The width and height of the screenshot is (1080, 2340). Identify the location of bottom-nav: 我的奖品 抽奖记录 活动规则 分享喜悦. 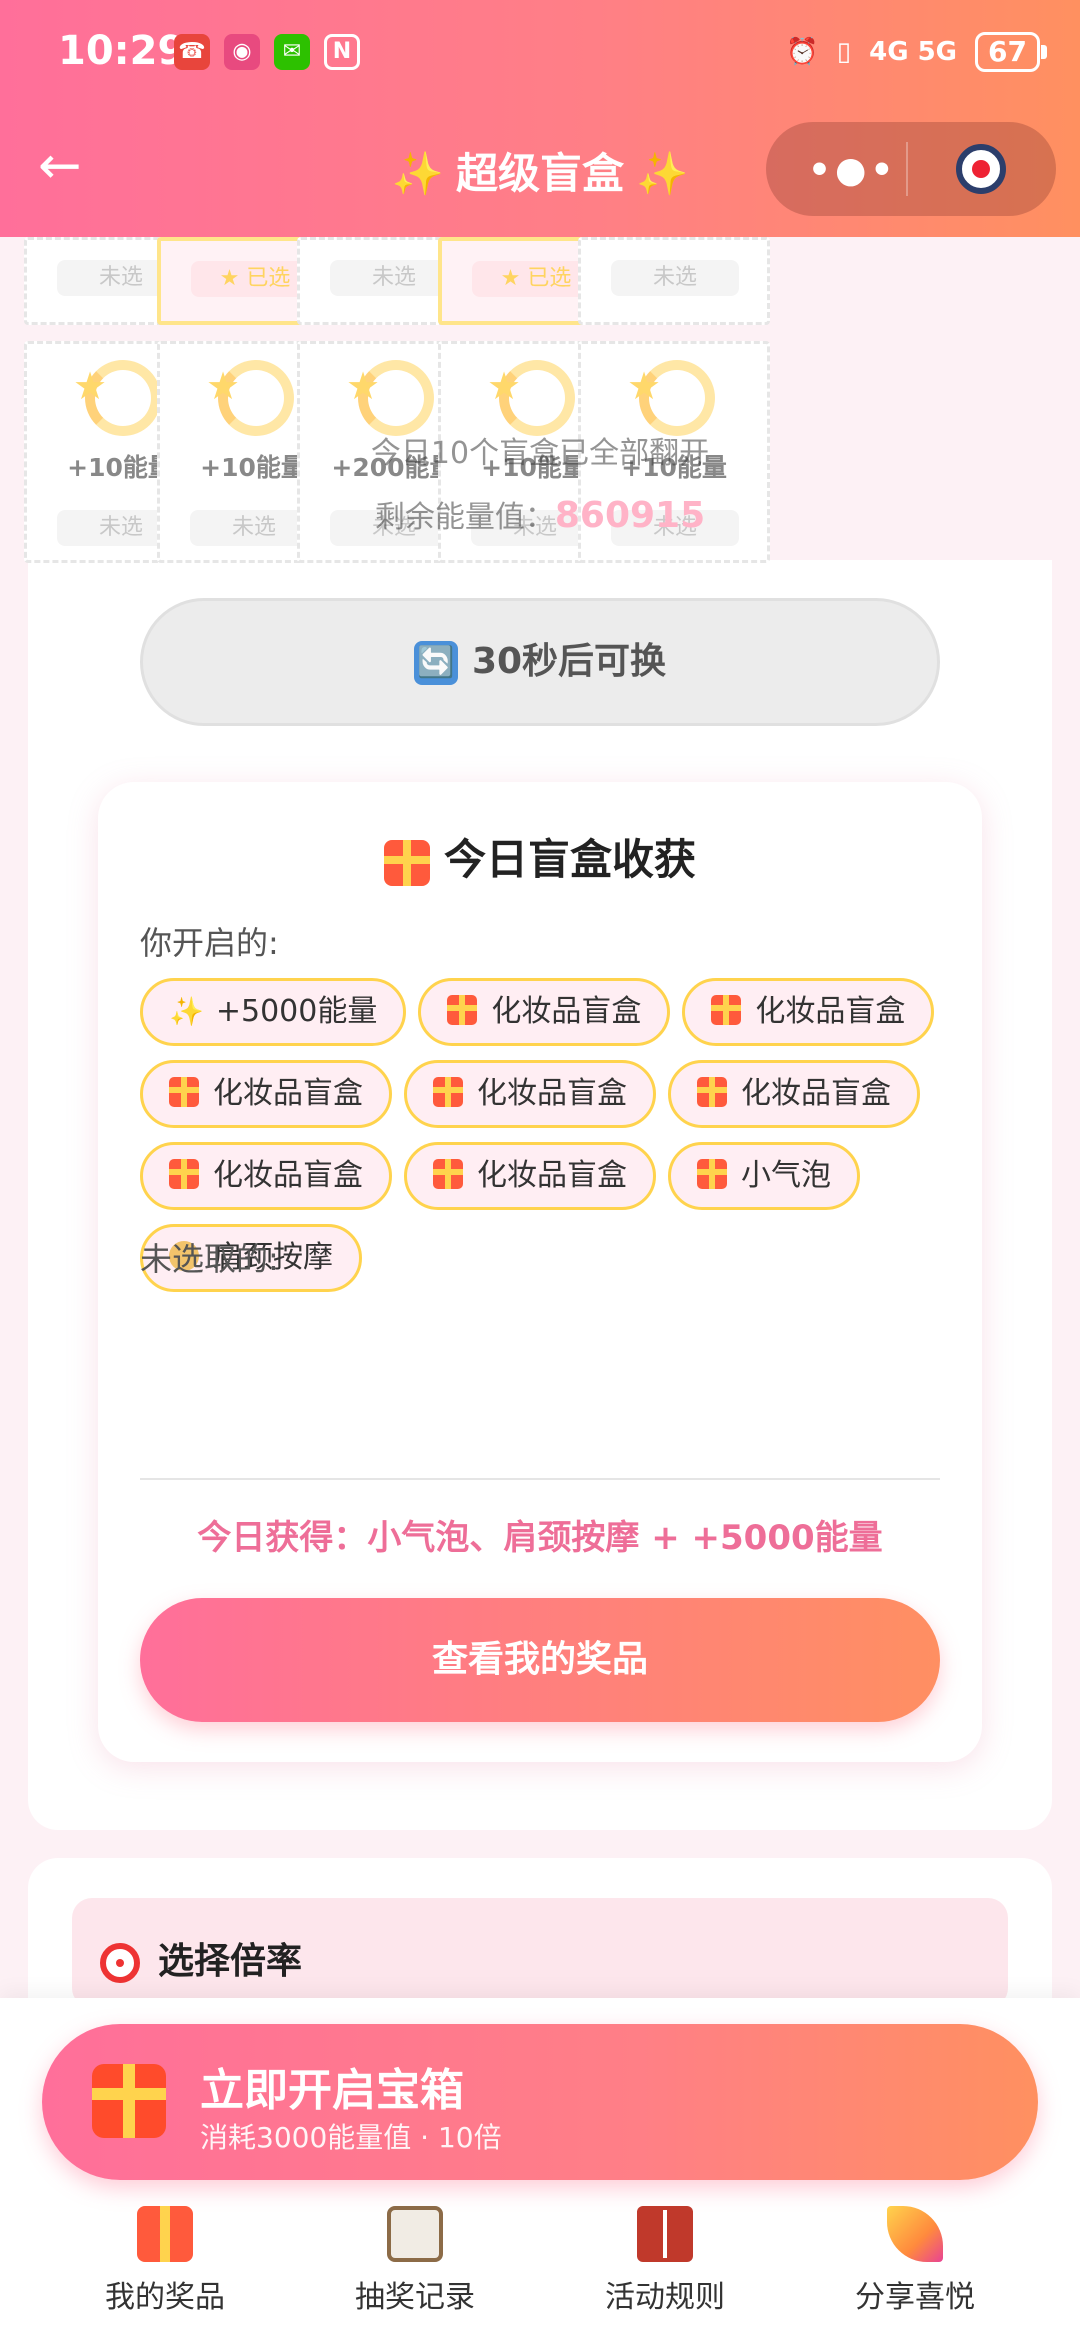
(540, 2273).